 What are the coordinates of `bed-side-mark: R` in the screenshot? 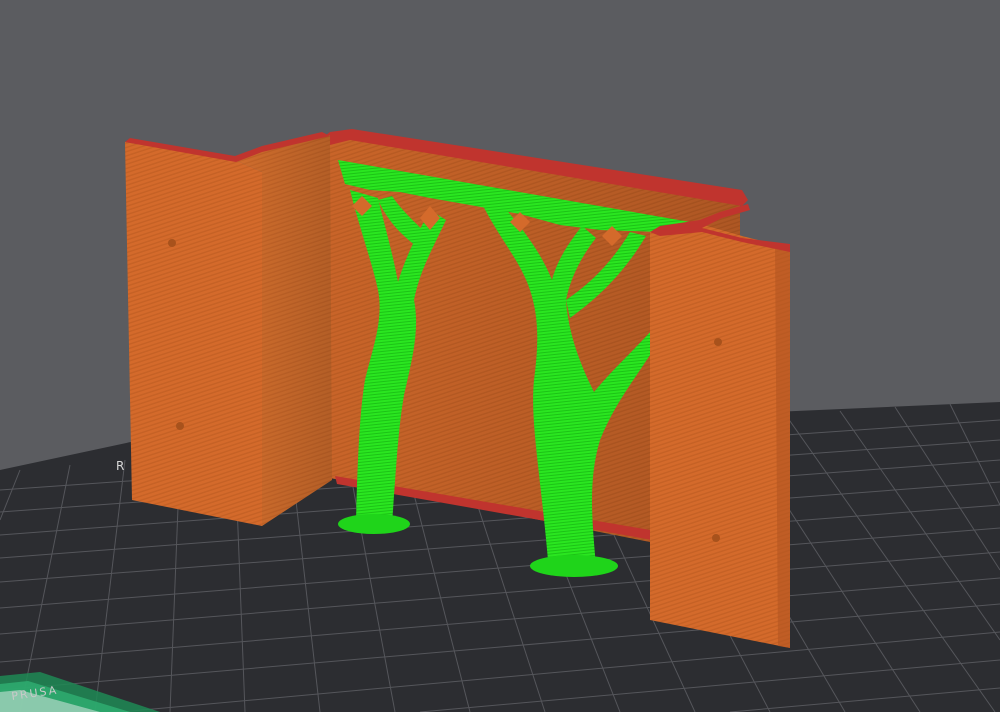 It's located at (120, 466).